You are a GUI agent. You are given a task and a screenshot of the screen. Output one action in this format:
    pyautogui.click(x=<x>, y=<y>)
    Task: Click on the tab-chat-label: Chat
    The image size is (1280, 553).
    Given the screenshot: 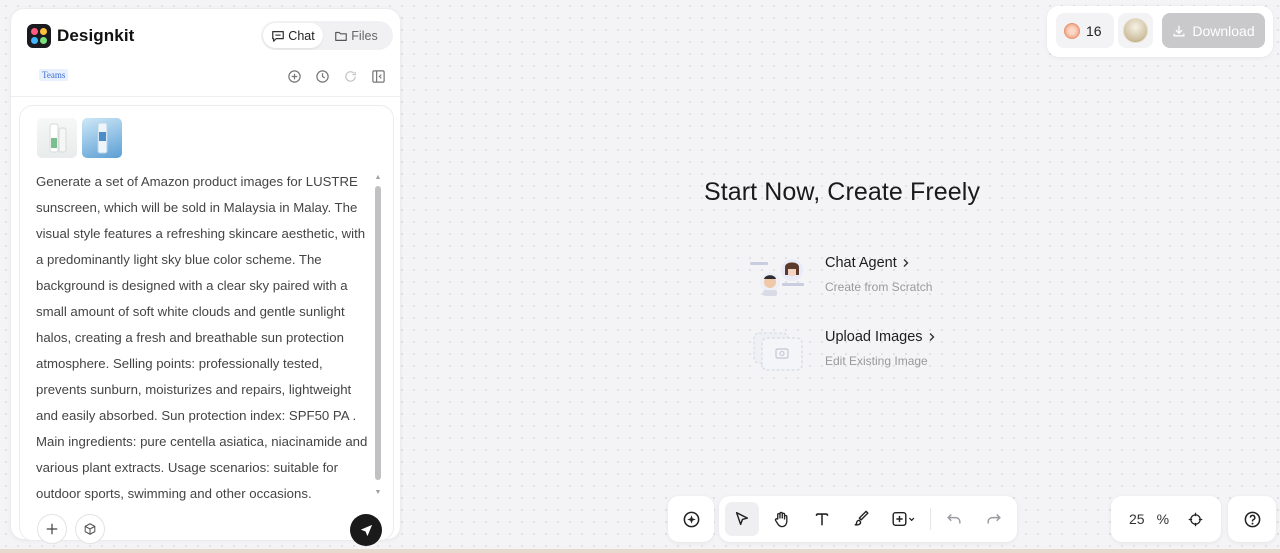 What is the action you would take?
    pyautogui.click(x=301, y=35)
    